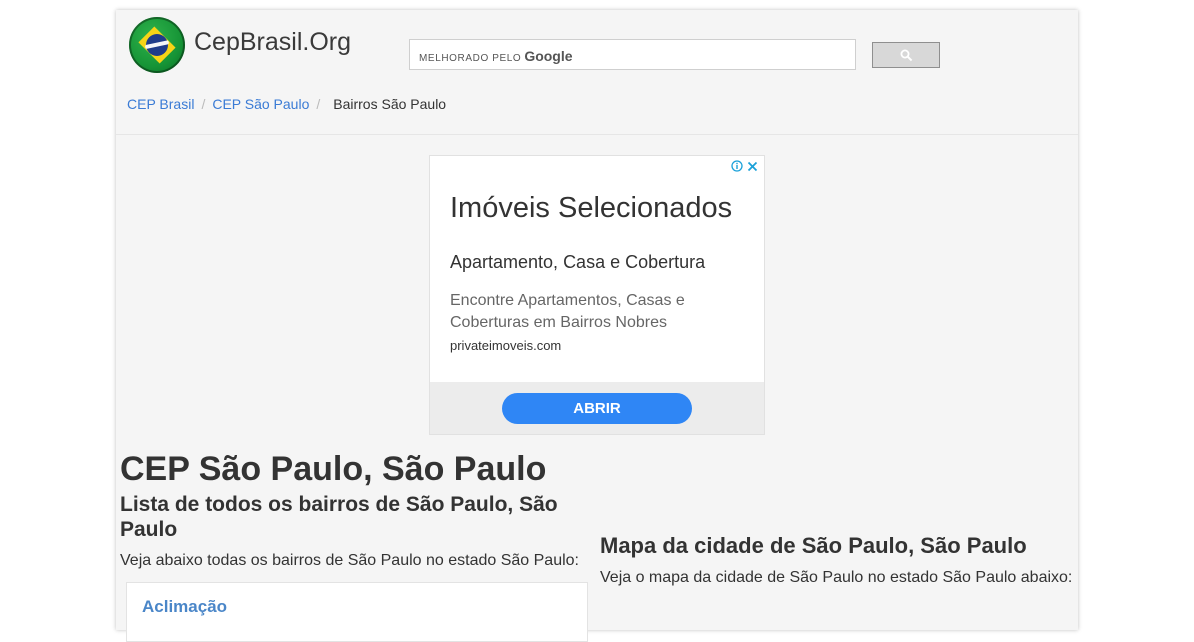 The height and width of the screenshot is (642, 1194). What do you see at coordinates (260, 104) in the screenshot?
I see `breadcrumb-cep-sao-paulo: CEP São Paulo` at bounding box center [260, 104].